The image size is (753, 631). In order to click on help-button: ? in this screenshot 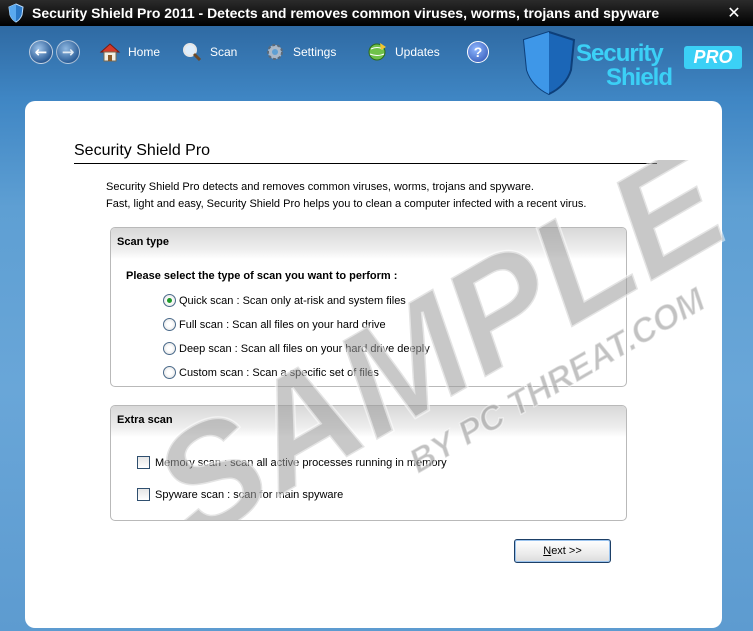, I will do `click(478, 52)`.